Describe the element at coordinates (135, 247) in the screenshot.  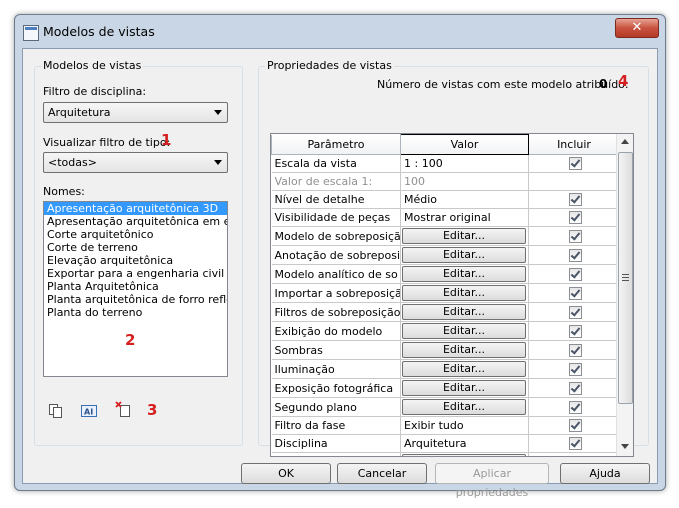
I see `list-item: Corte de terreno` at that location.